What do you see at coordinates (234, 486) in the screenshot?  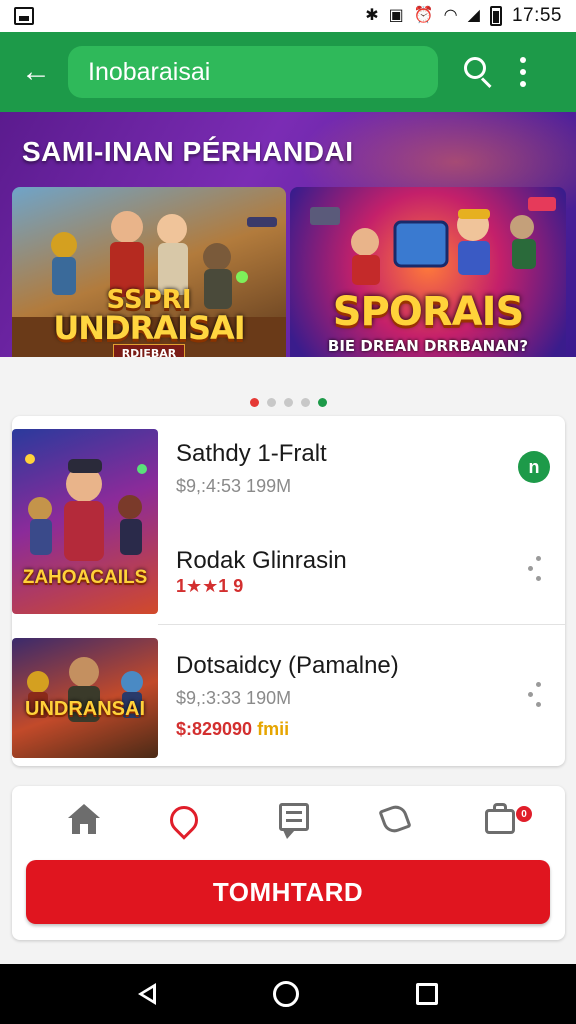 I see `list-item-1-subtitle: $9,:4:53 199M` at bounding box center [234, 486].